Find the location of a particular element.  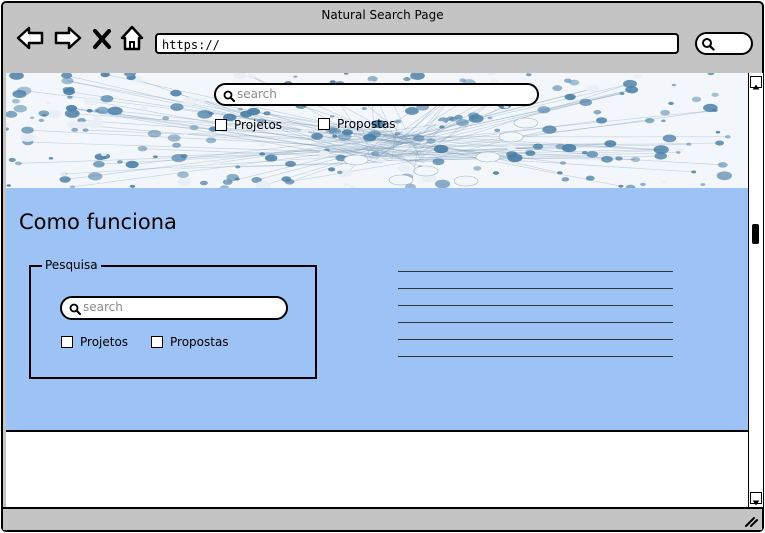

resize-grip-icon is located at coordinates (751, 521).